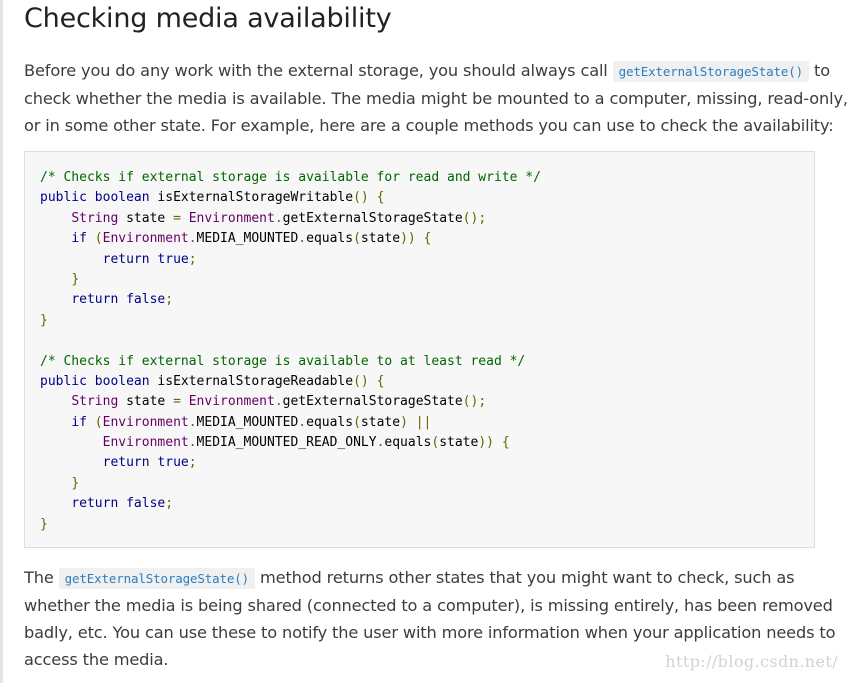 The height and width of the screenshot is (683, 849). Describe the element at coordinates (361, 381) in the screenshot. I see `code-token: ()` at that location.